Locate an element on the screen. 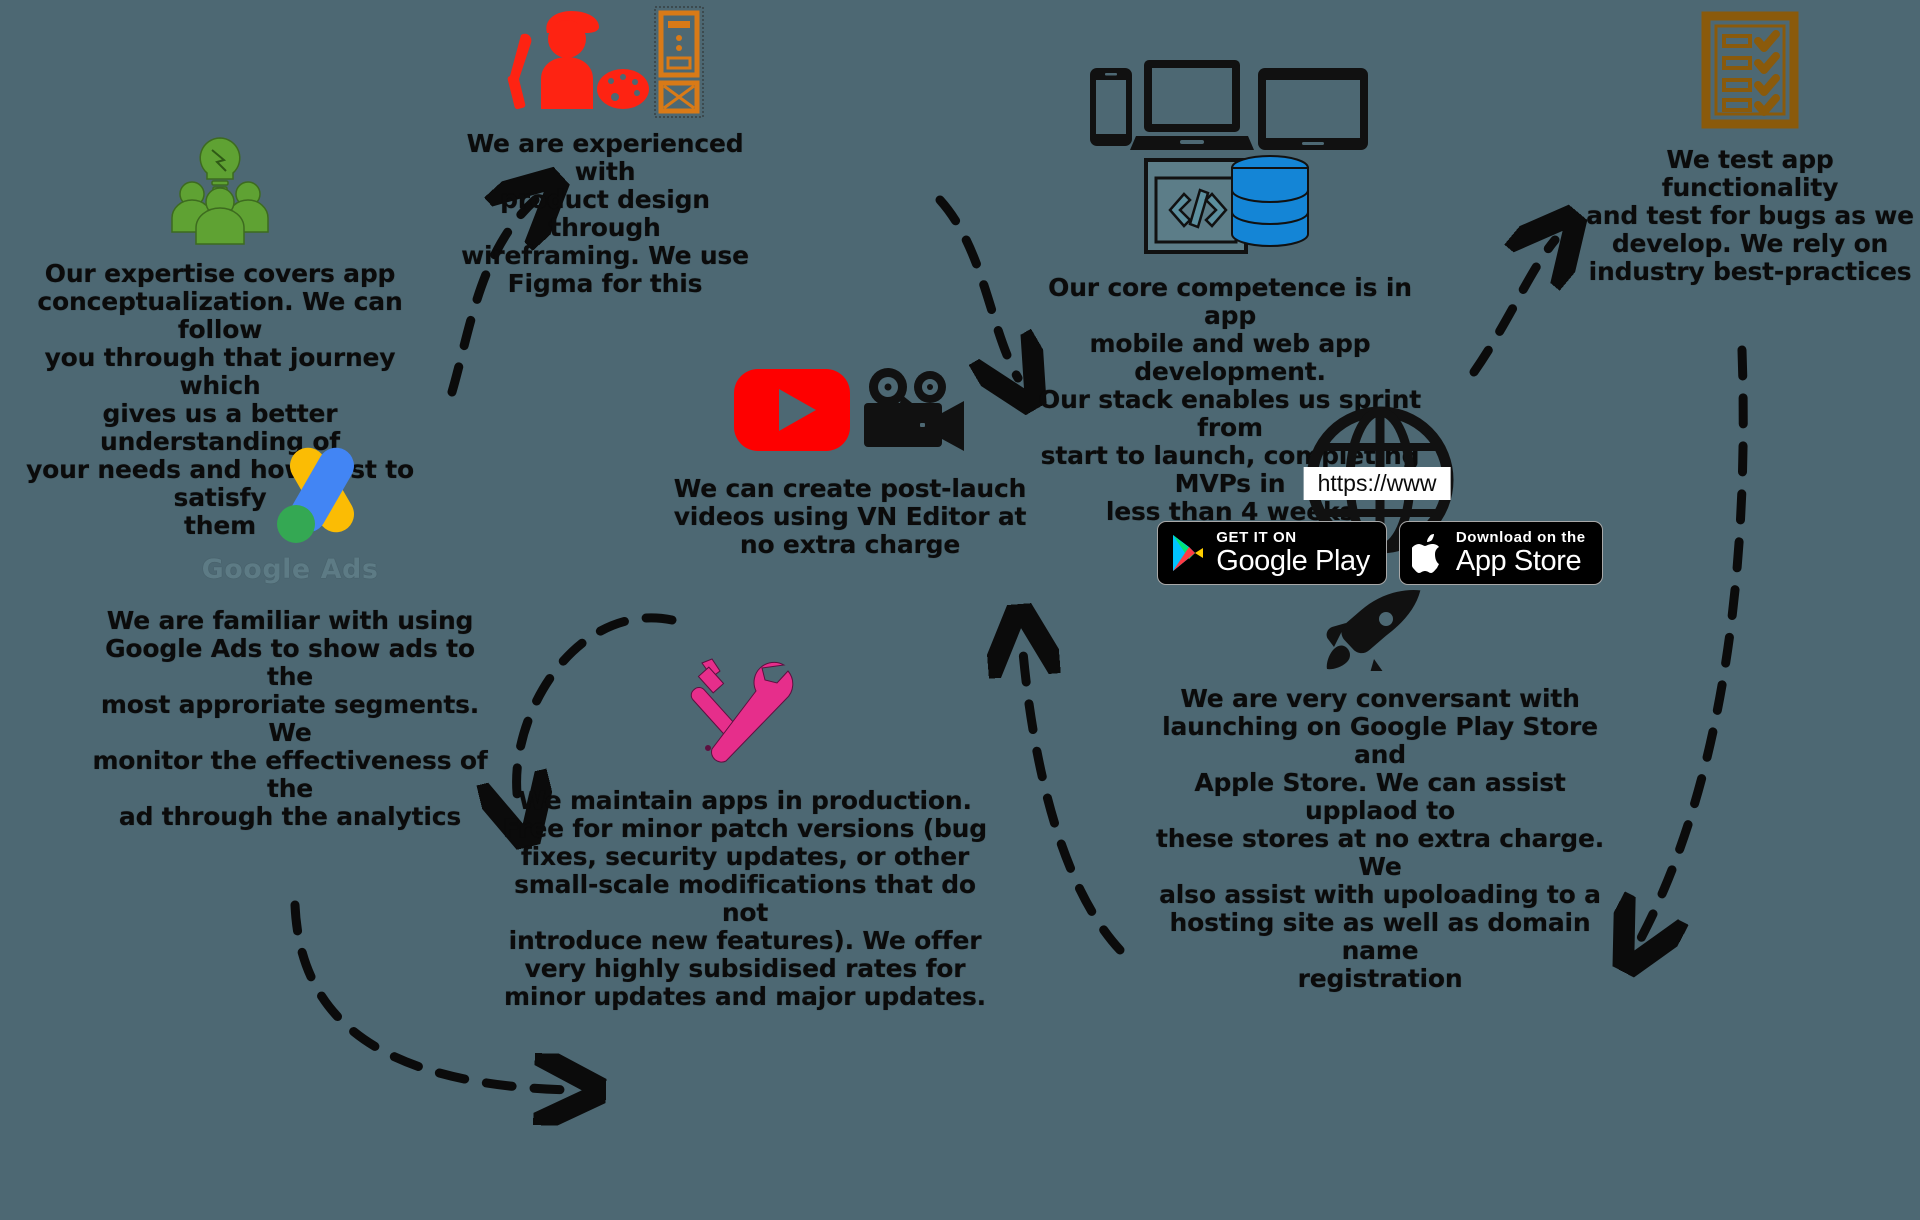 This screenshot has width=1920, height=1220. google-ads-icon-group: Google Ads is located at coordinates (290, 512).